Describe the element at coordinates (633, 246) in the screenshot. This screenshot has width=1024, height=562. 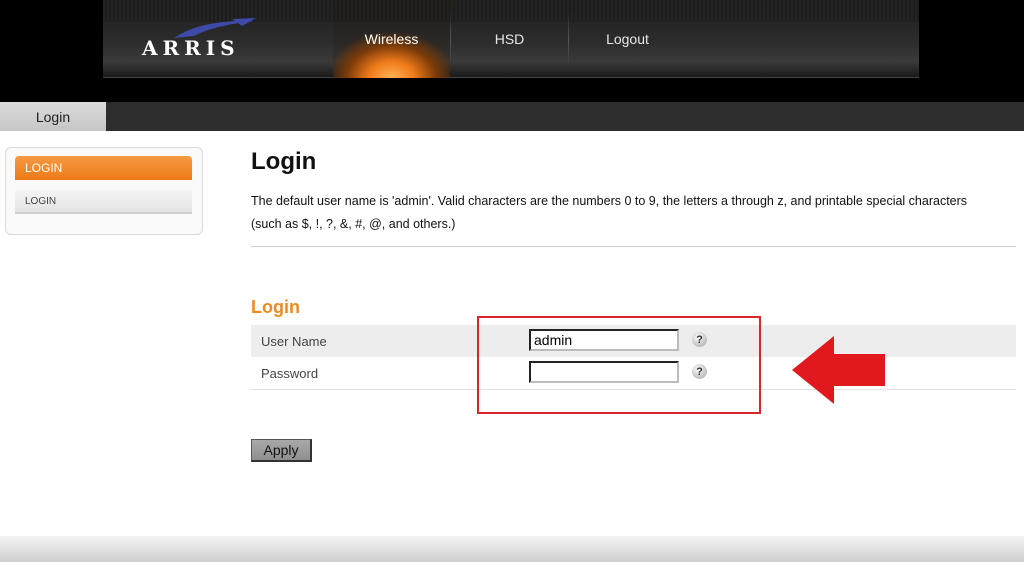
I see `section-divider` at that location.